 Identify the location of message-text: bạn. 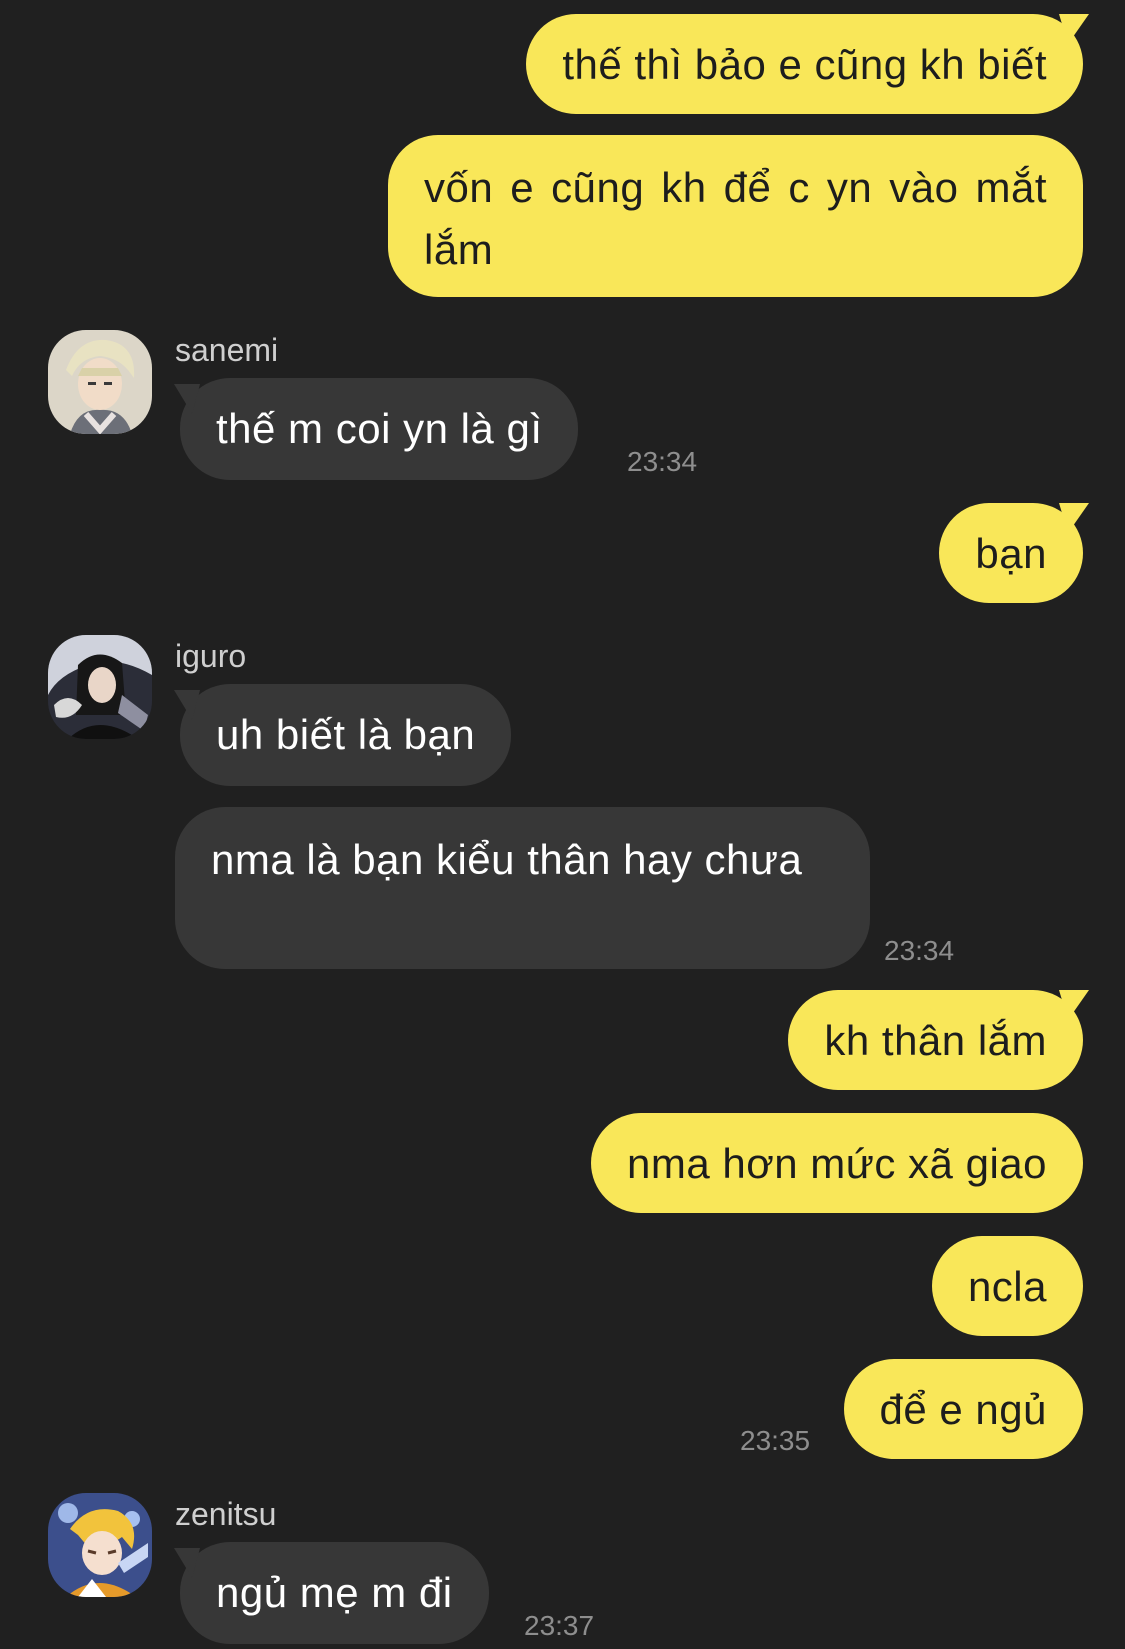
(1011, 553).